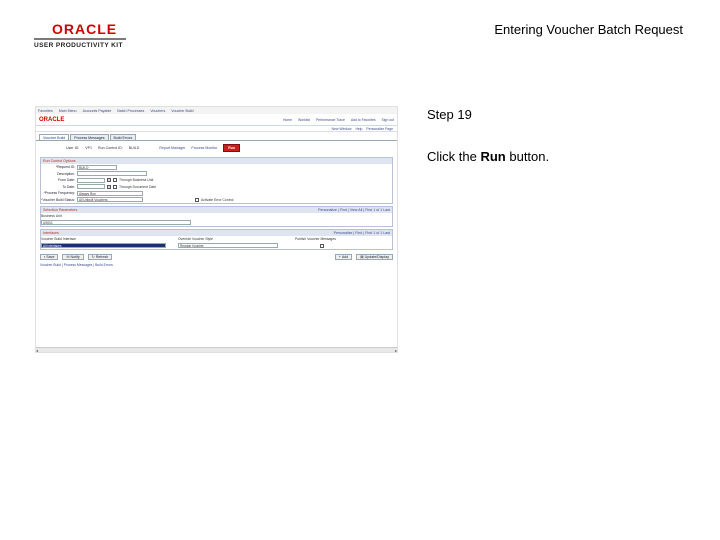 This screenshot has width=720, height=540. What do you see at coordinates (396, 350) in the screenshot?
I see `scroll-right-icon: ▸` at bounding box center [396, 350].